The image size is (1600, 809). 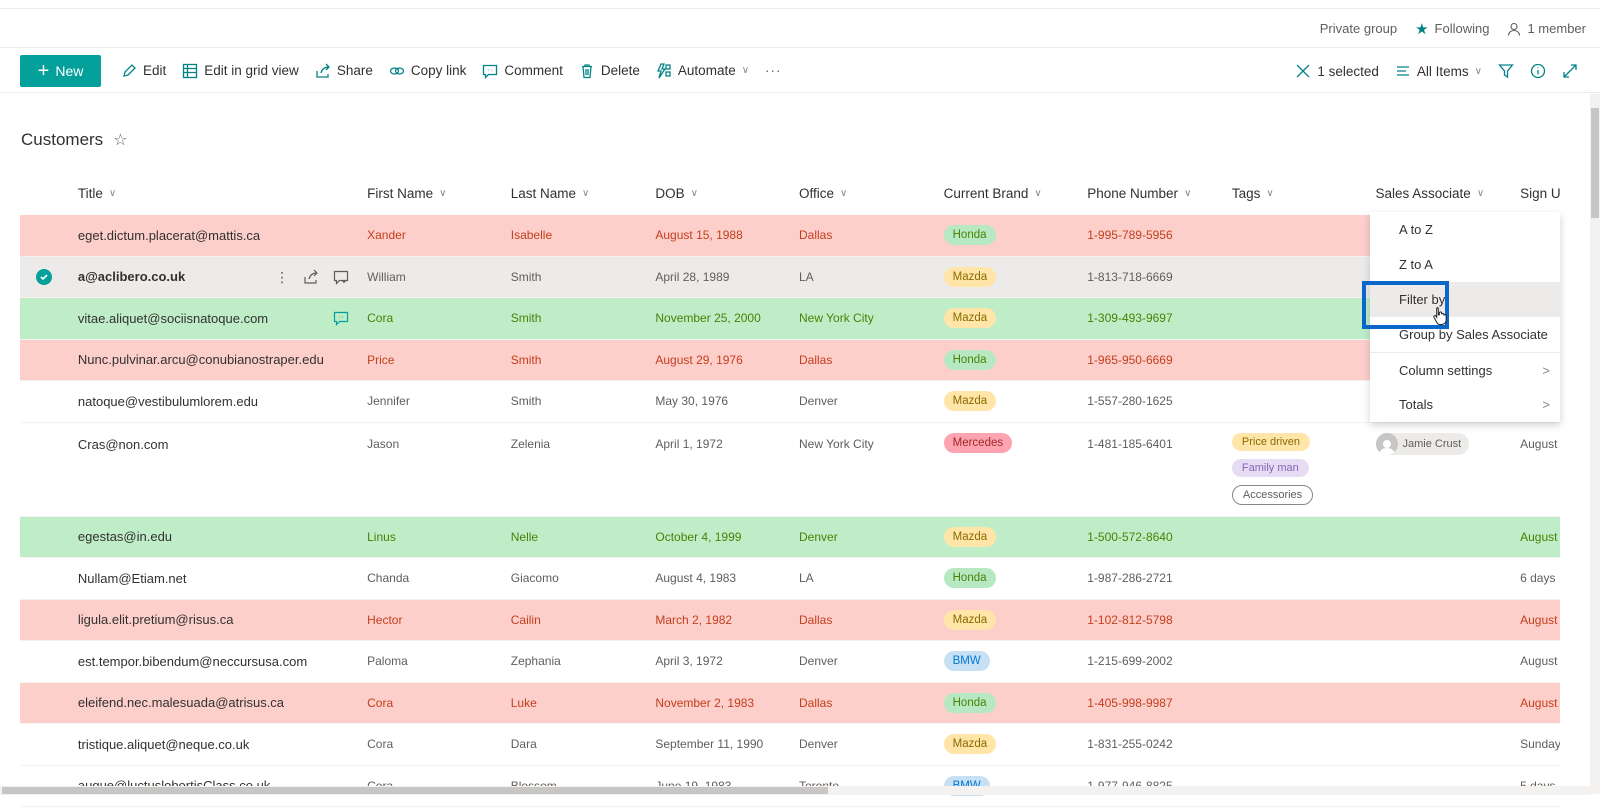 What do you see at coordinates (60, 70) in the screenshot?
I see `new-button: + New` at bounding box center [60, 70].